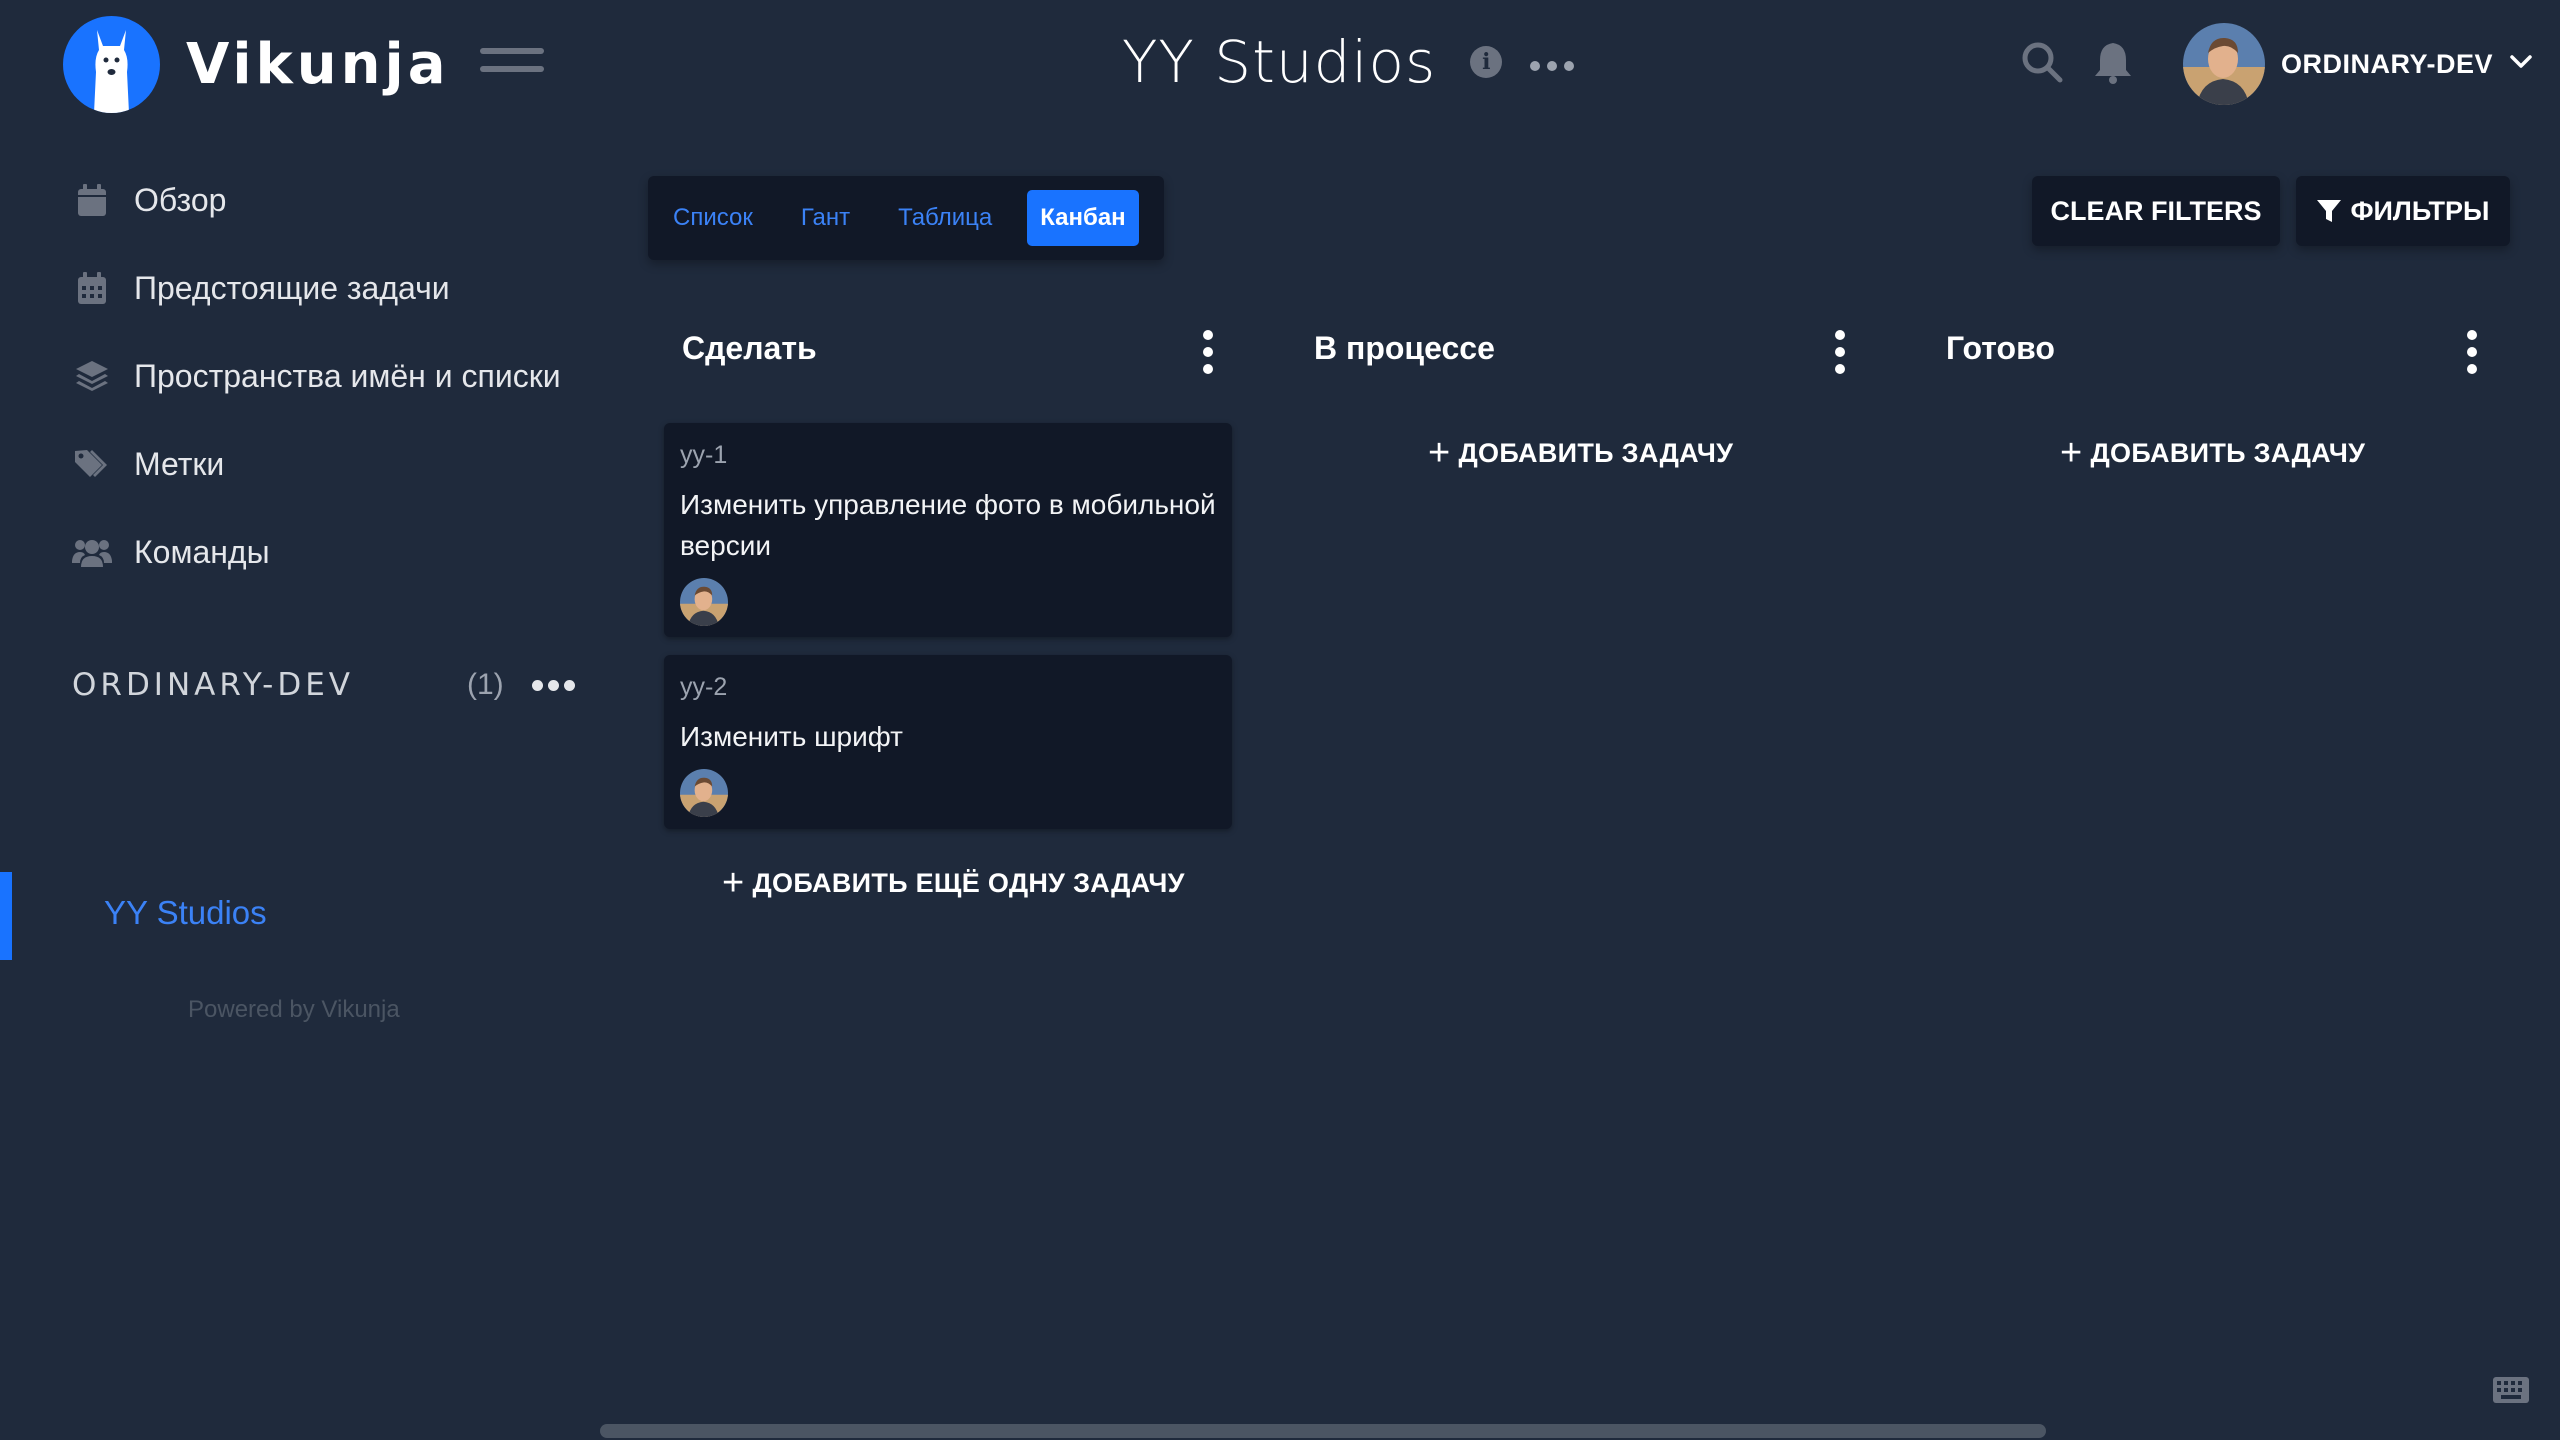 The image size is (2560, 1440). What do you see at coordinates (512, 63) in the screenshot?
I see `hamburger-menu-button` at bounding box center [512, 63].